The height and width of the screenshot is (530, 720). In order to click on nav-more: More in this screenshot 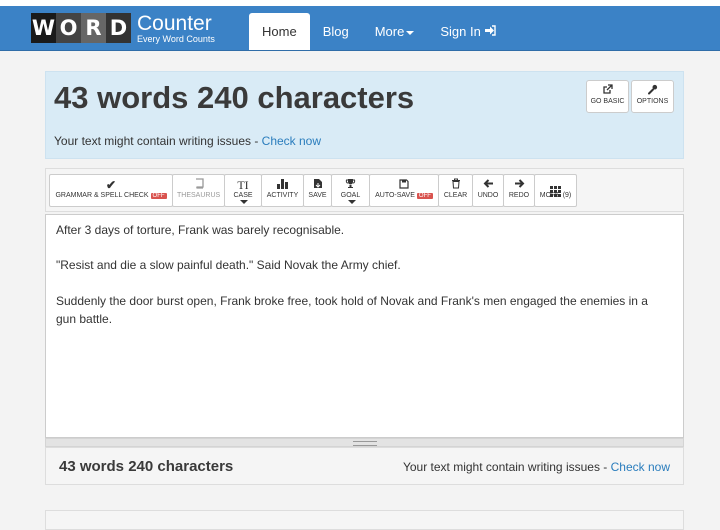, I will do `click(395, 31)`.